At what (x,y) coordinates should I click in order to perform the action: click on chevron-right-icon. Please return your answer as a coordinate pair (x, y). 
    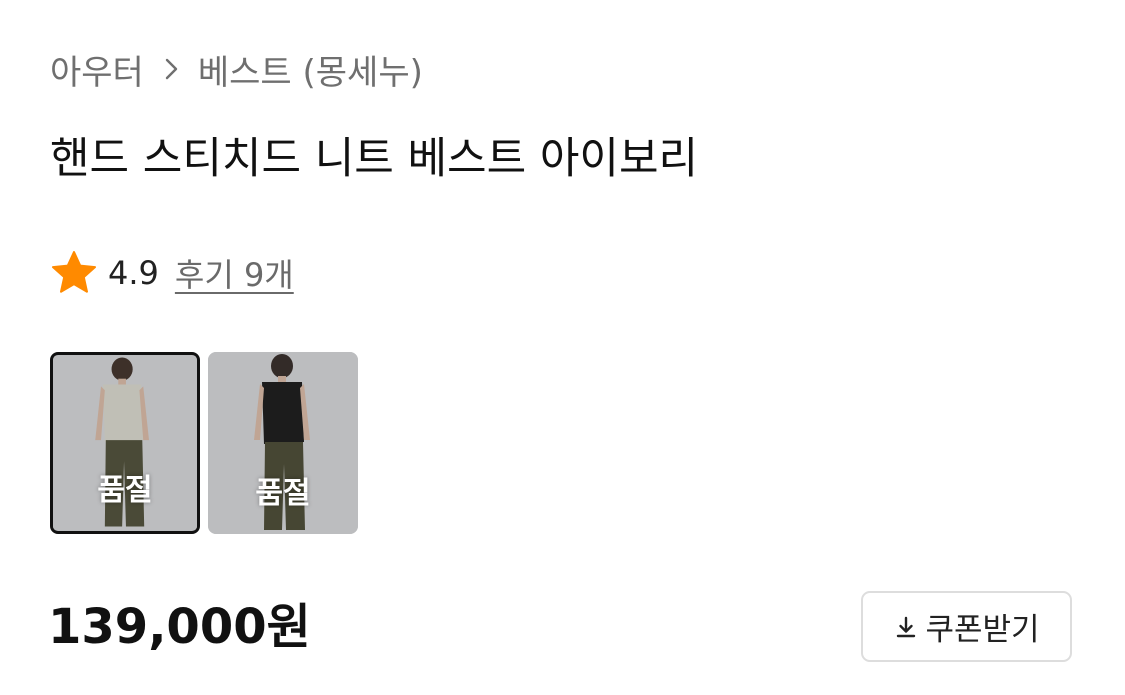
    Looking at the image, I should click on (172, 69).